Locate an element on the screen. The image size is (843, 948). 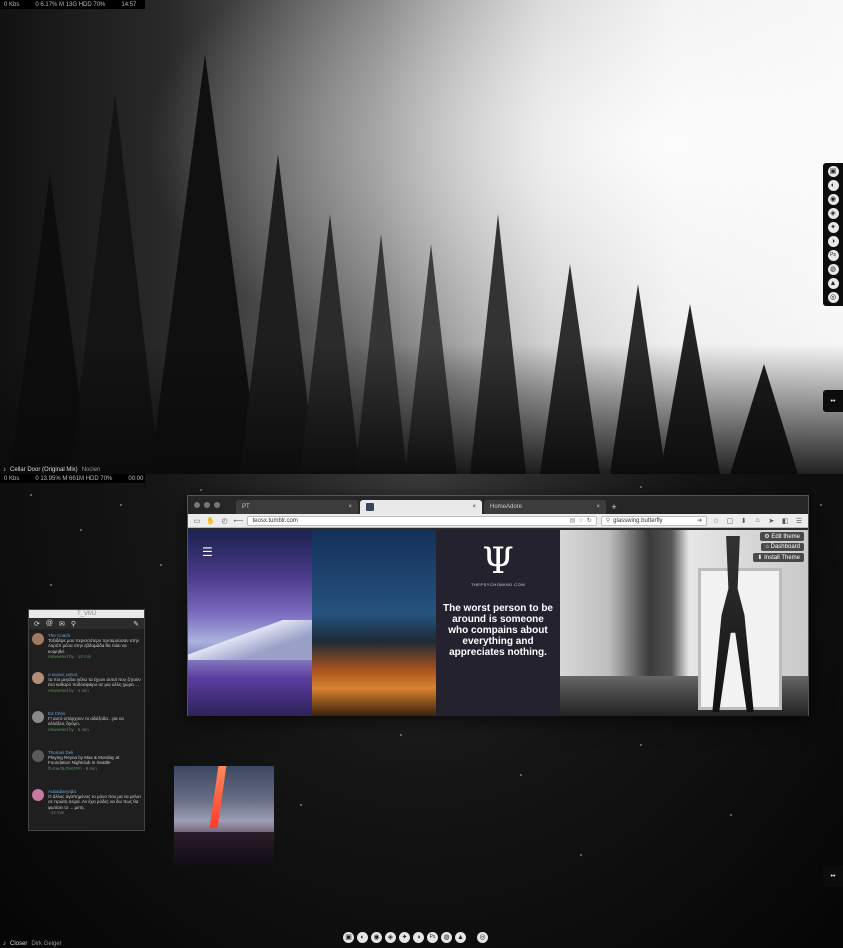
rock-shape is located at coordinates (224, 849).